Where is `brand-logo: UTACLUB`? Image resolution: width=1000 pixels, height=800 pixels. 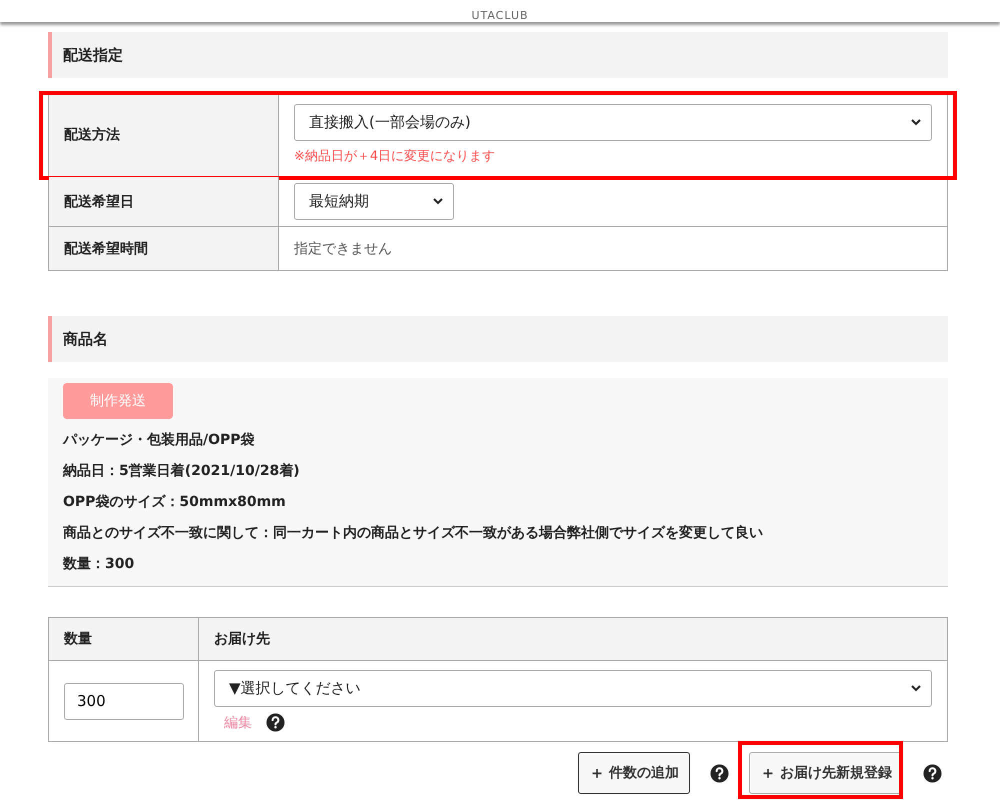
brand-logo: UTACLUB is located at coordinates (500, 16).